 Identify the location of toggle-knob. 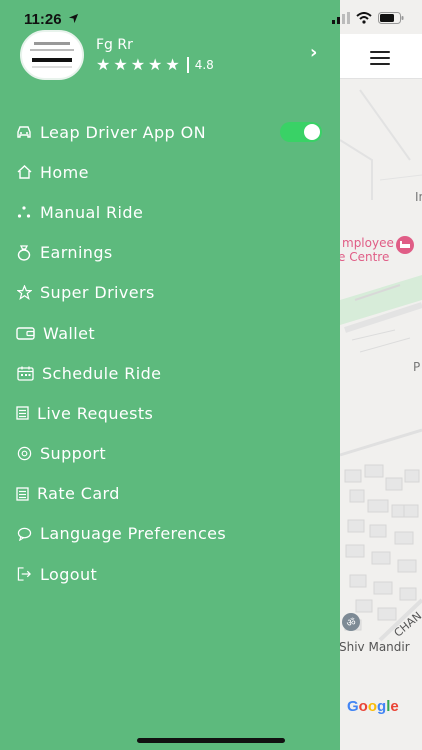
(312, 132).